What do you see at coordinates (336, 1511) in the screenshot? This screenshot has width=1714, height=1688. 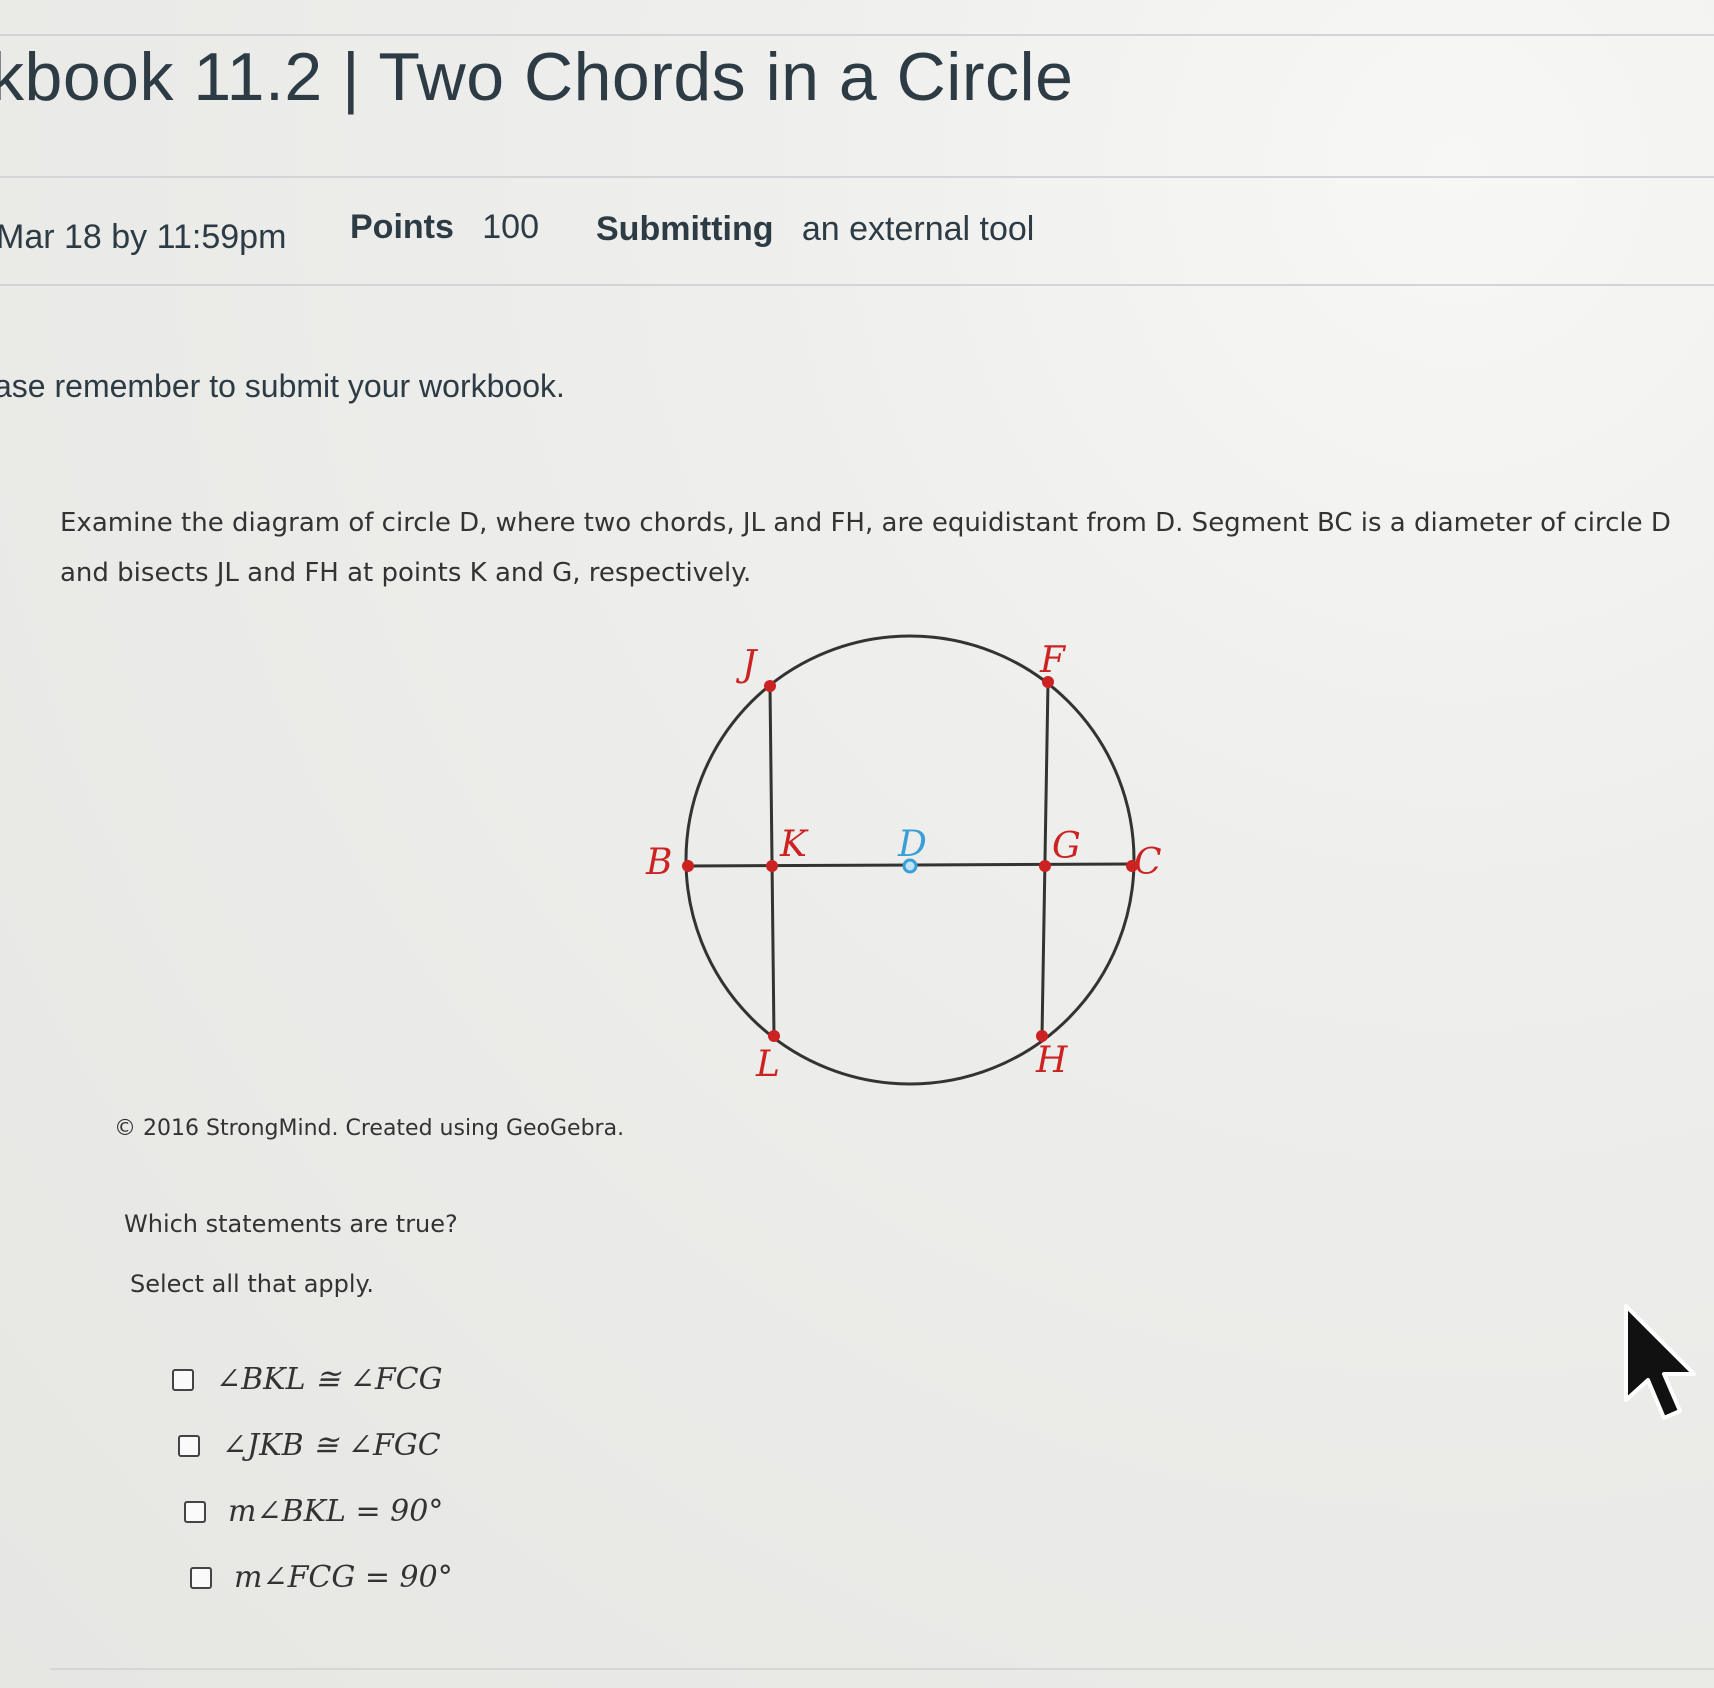 I see `option-3-label: m∠BKL = 90°` at bounding box center [336, 1511].